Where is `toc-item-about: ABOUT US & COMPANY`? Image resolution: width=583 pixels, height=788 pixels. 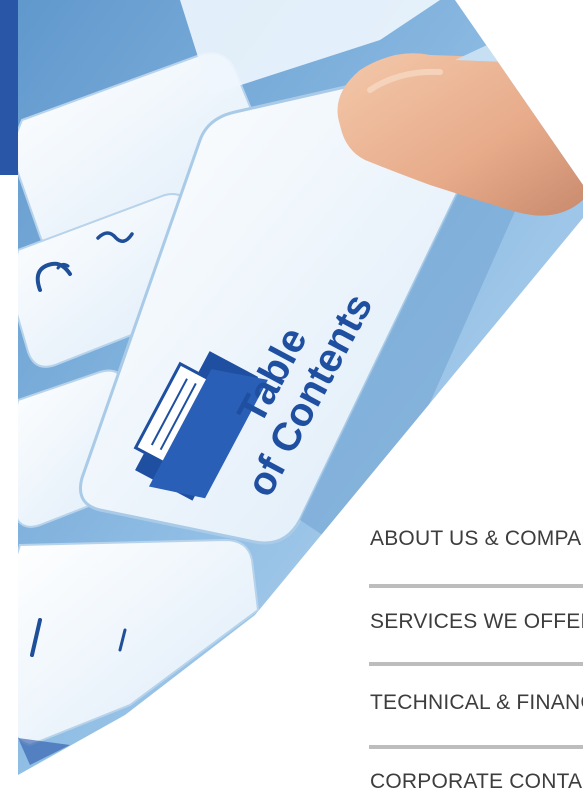 toc-item-about: ABOUT US & COMPANY is located at coordinates (476, 539).